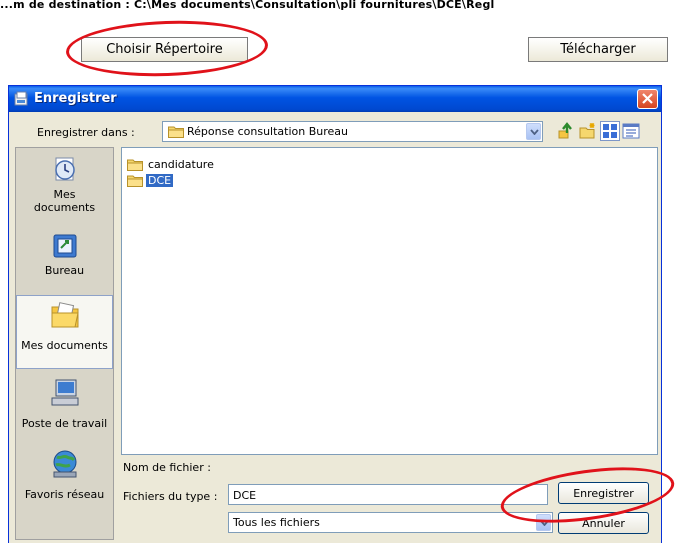  What do you see at coordinates (566, 131) in the screenshot?
I see `up-folder-icon` at bounding box center [566, 131].